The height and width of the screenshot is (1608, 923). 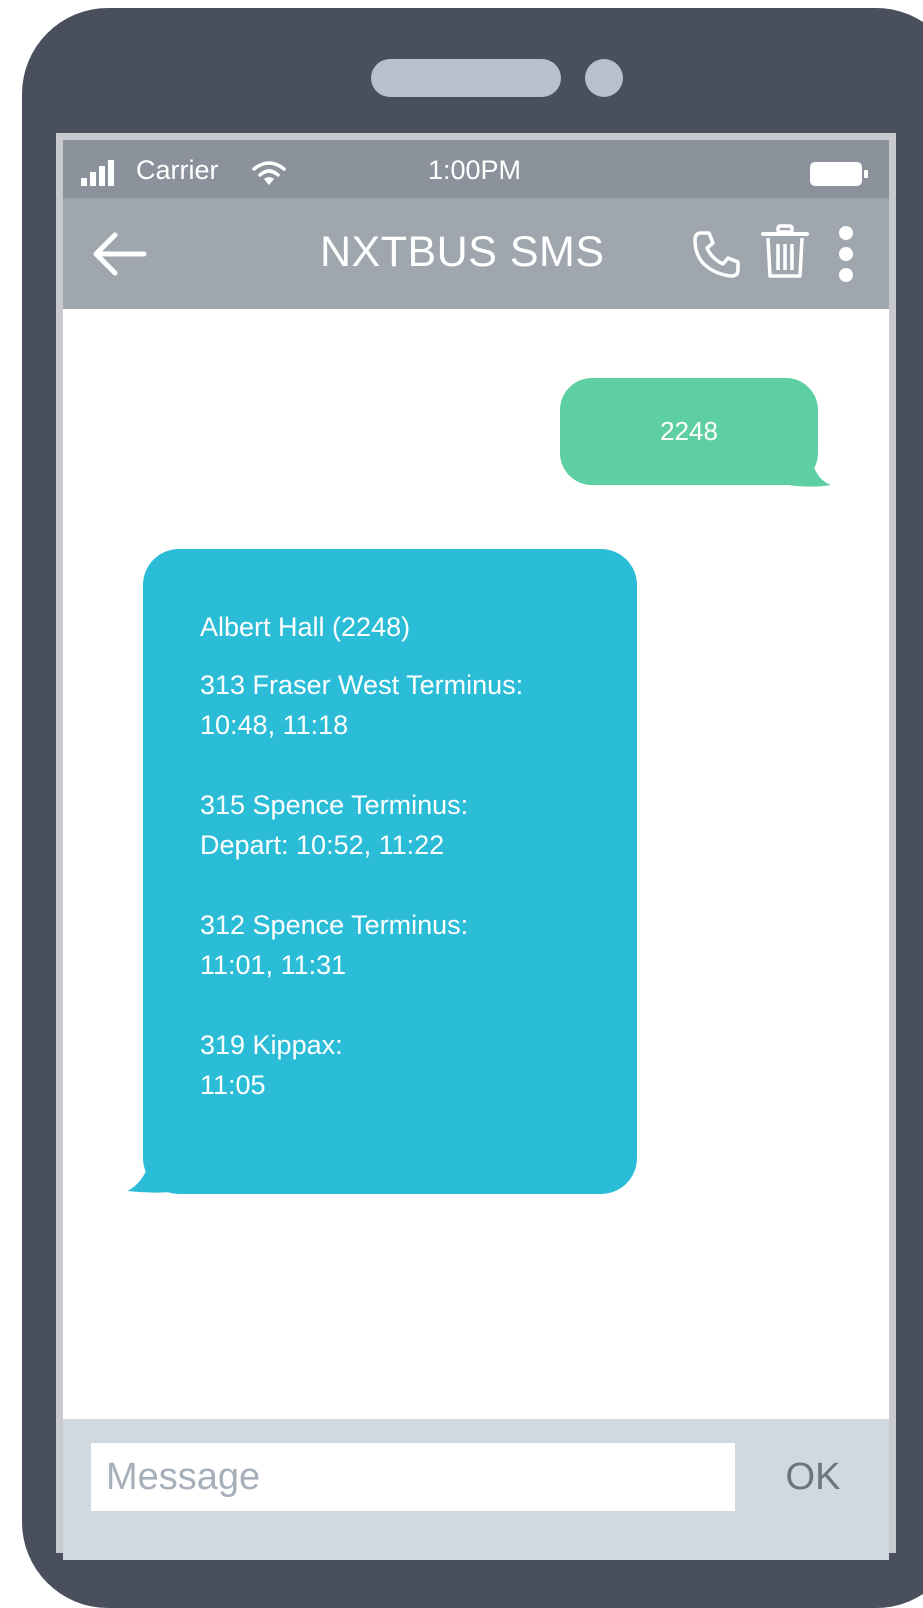 What do you see at coordinates (334, 805) in the screenshot?
I see `route-name: 315 Spence Terminus:` at bounding box center [334, 805].